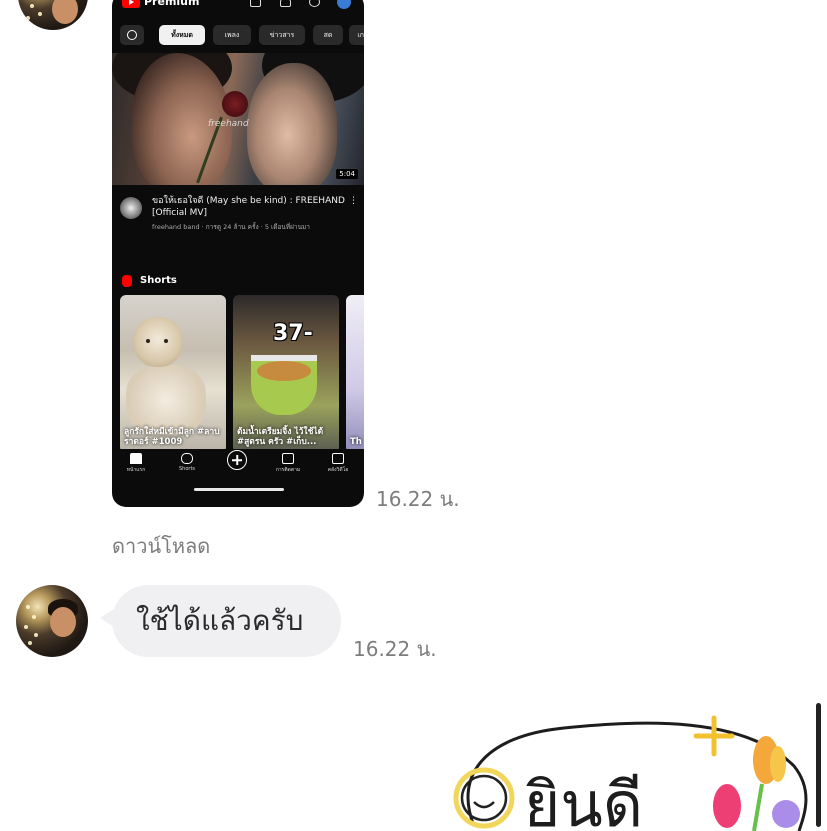  I want to click on channel-avatar, so click(131, 208).